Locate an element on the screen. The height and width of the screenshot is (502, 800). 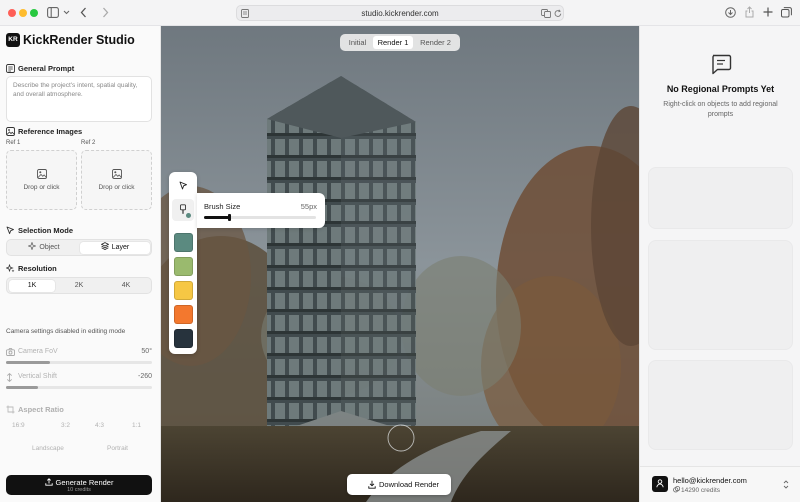
camera-fov-value: 50° is located at coordinates (146, 351).